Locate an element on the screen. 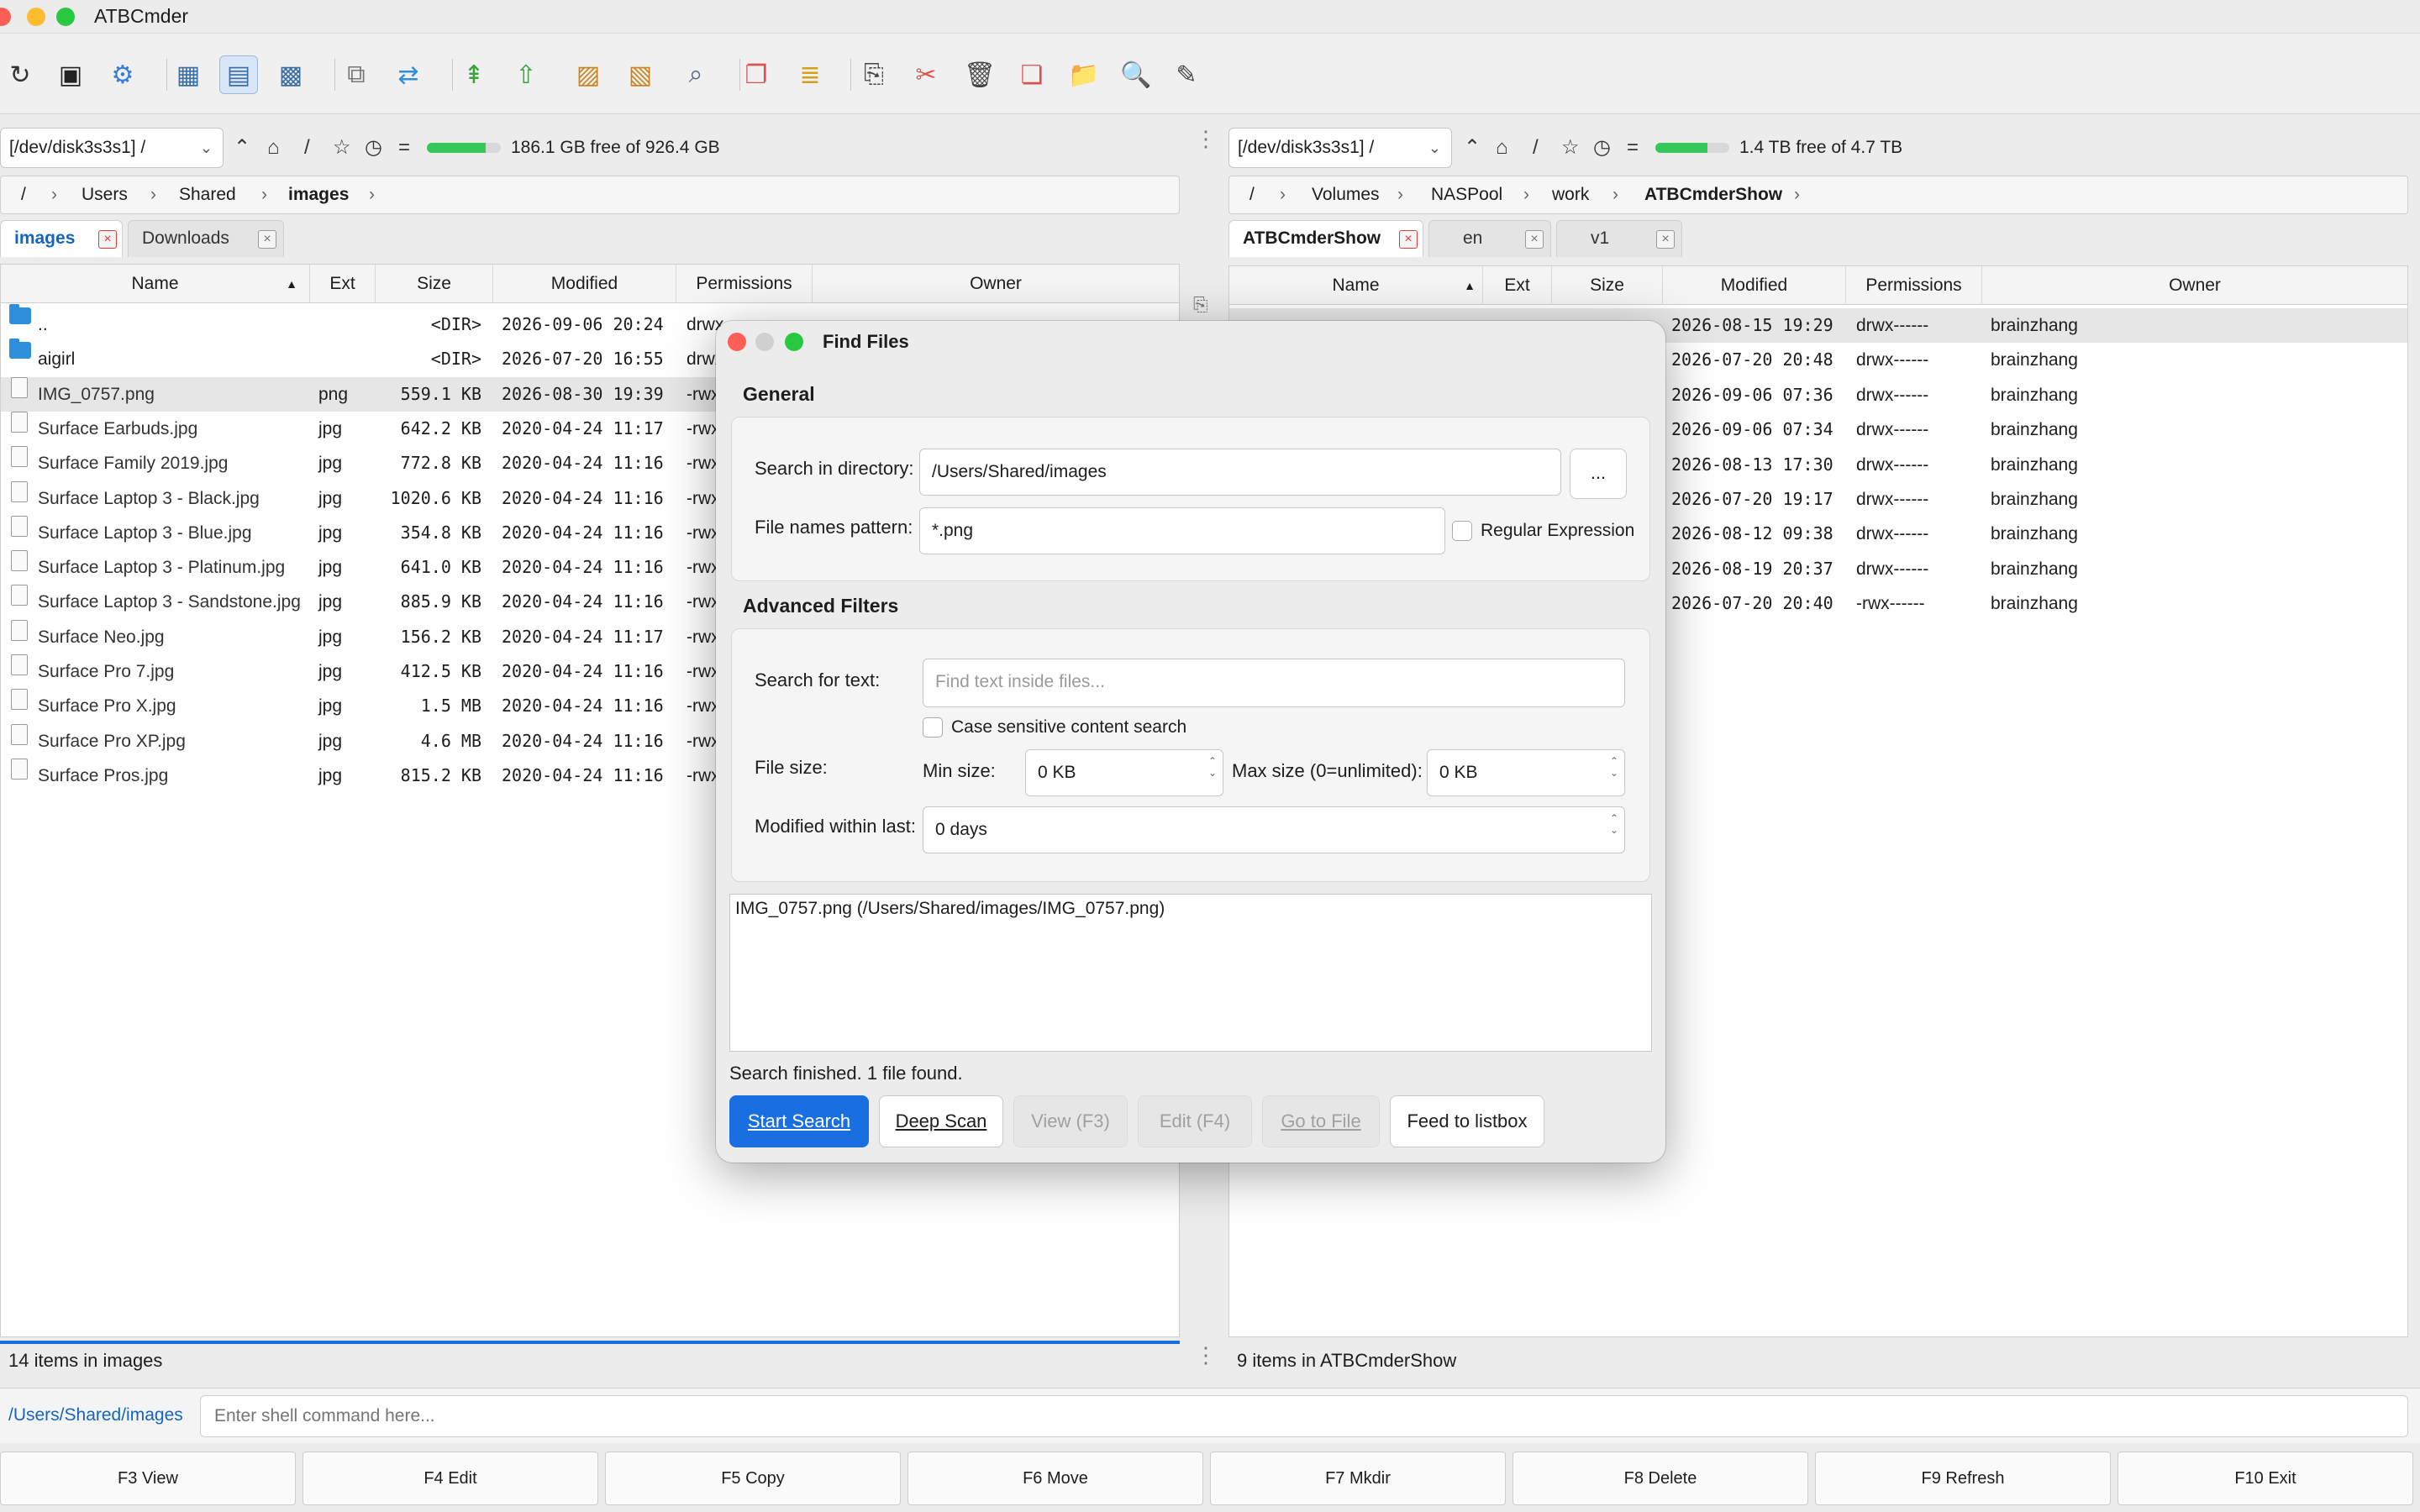 Image resolution: width=2420 pixels, height=1512 pixels. go-root-icon: ⇞ is located at coordinates (474, 74).